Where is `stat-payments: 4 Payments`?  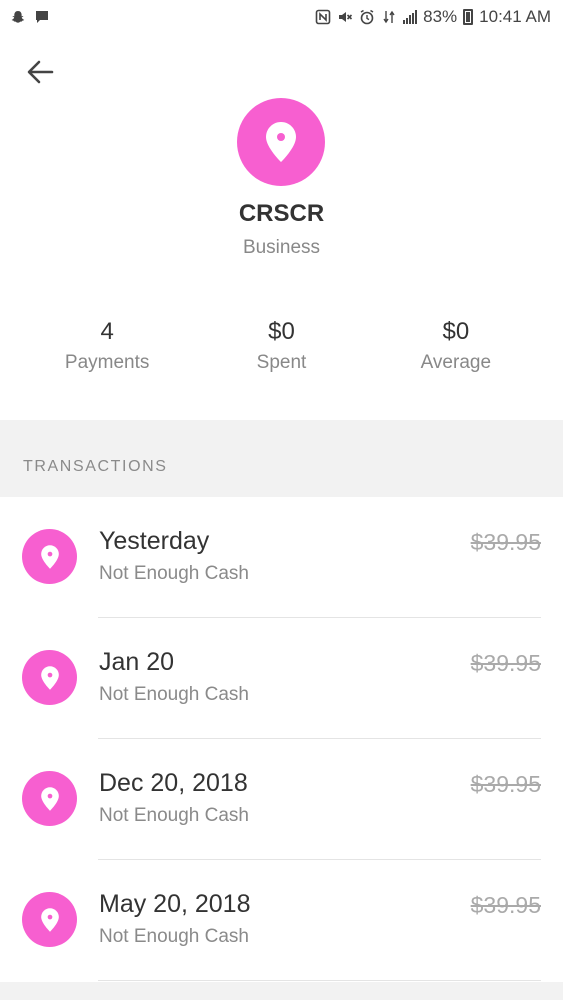
stat-payments: 4 Payments is located at coordinates (107, 346).